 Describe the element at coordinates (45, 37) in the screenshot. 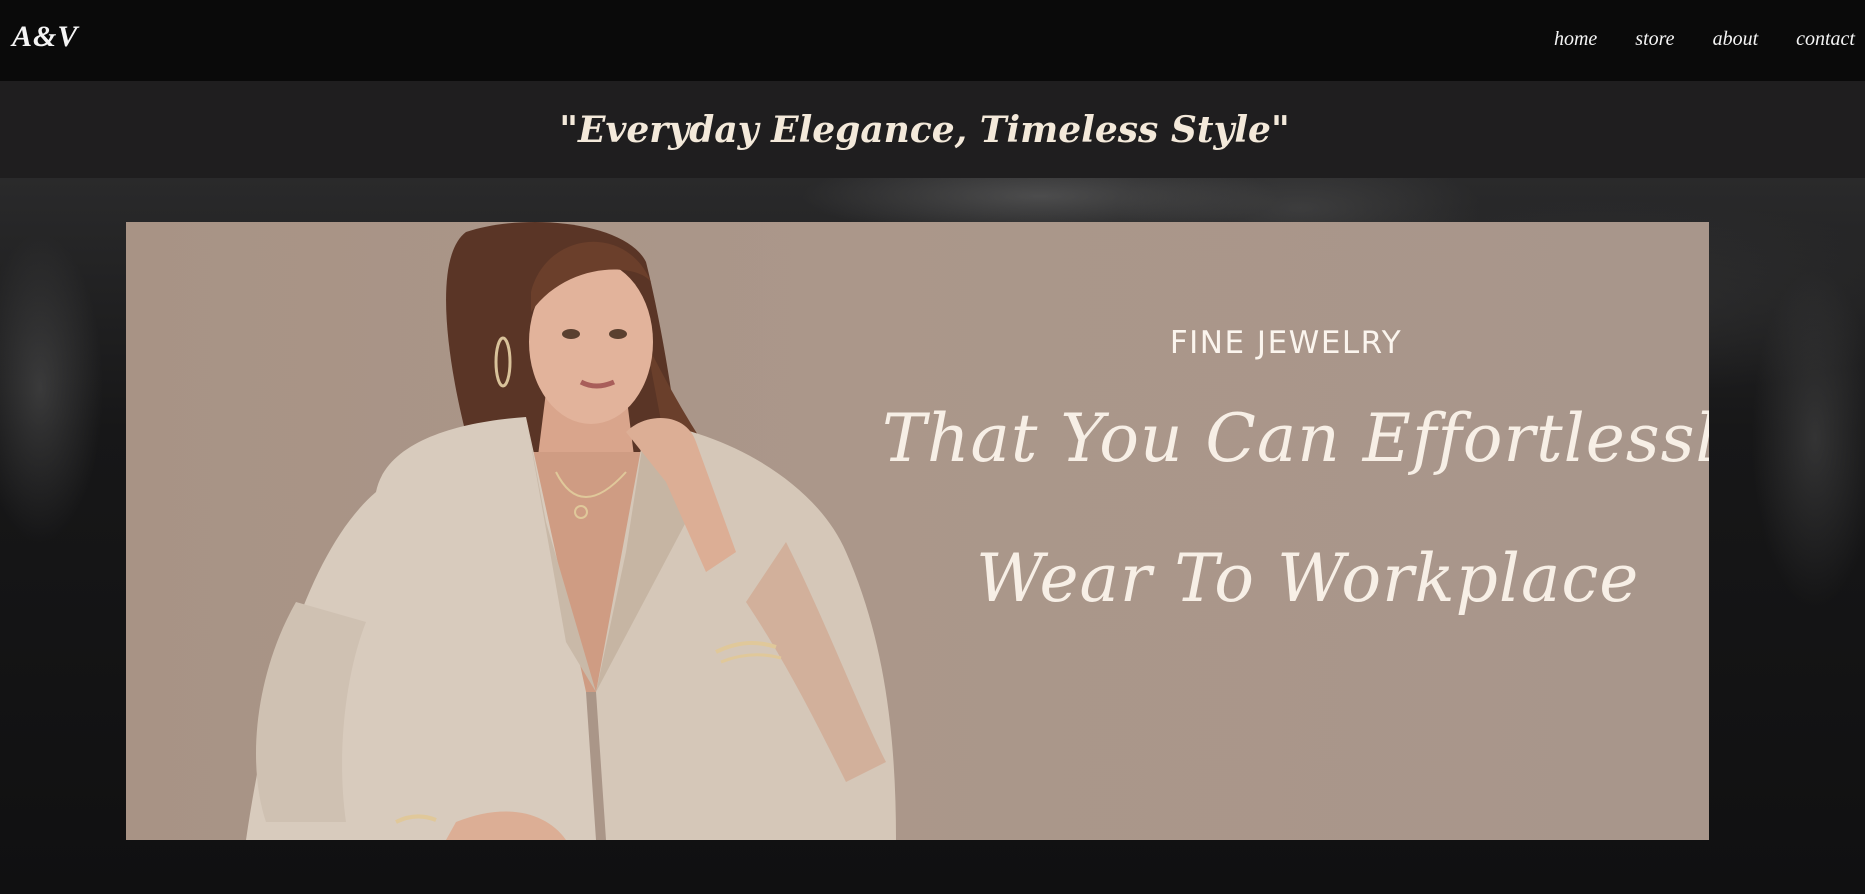

I see `site-logo: A&V` at that location.